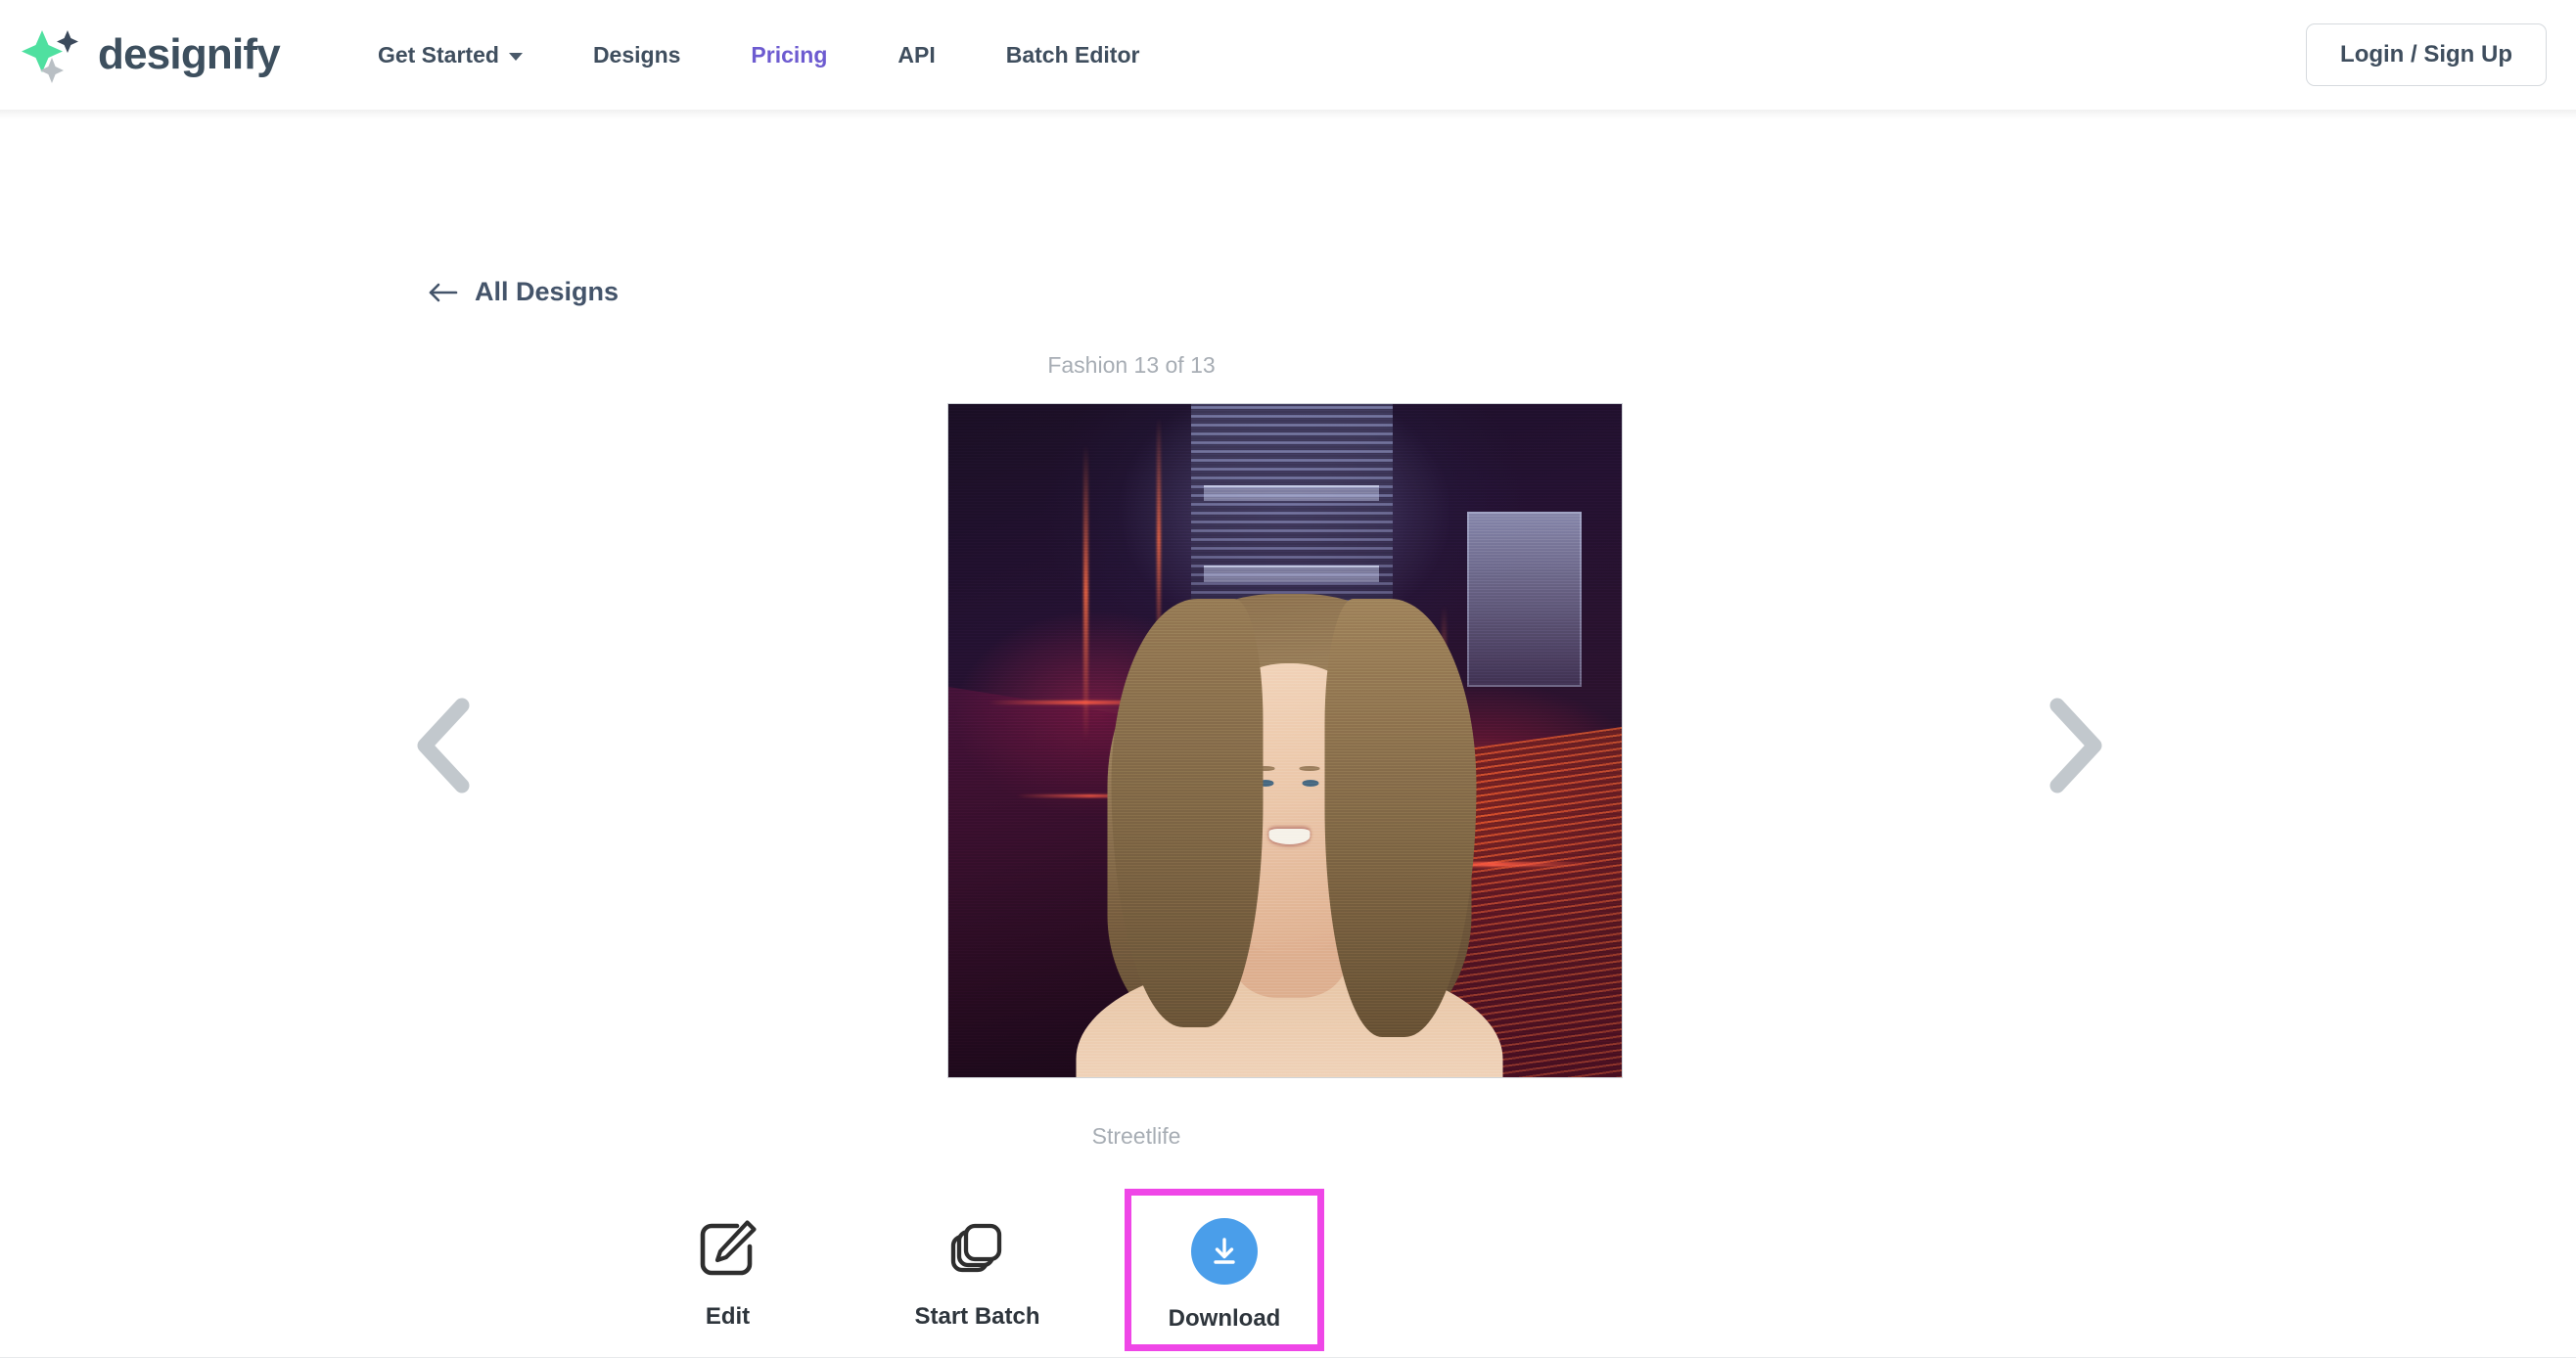 Image resolution: width=2576 pixels, height=1358 pixels. I want to click on artwork-scanlines, so click(1285, 740).